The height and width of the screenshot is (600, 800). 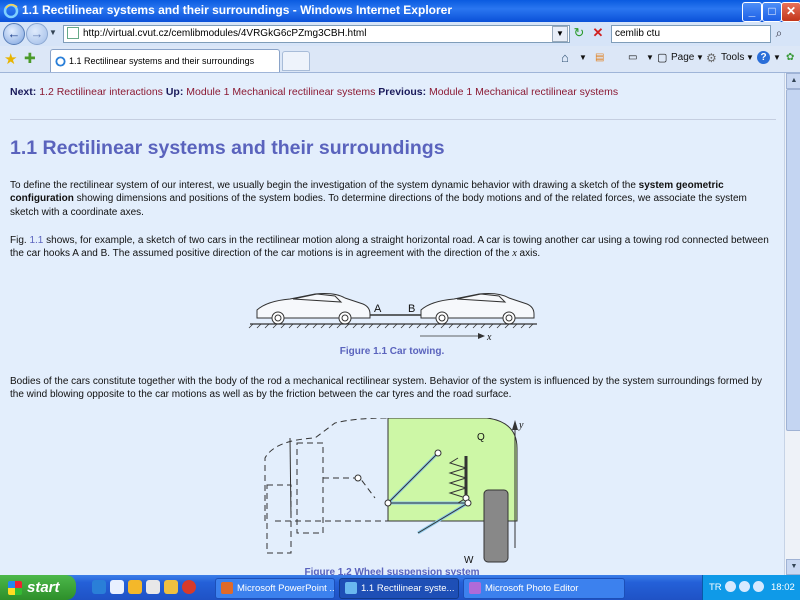 I want to click on tools-menu-button: Tools, so click(x=732, y=58).